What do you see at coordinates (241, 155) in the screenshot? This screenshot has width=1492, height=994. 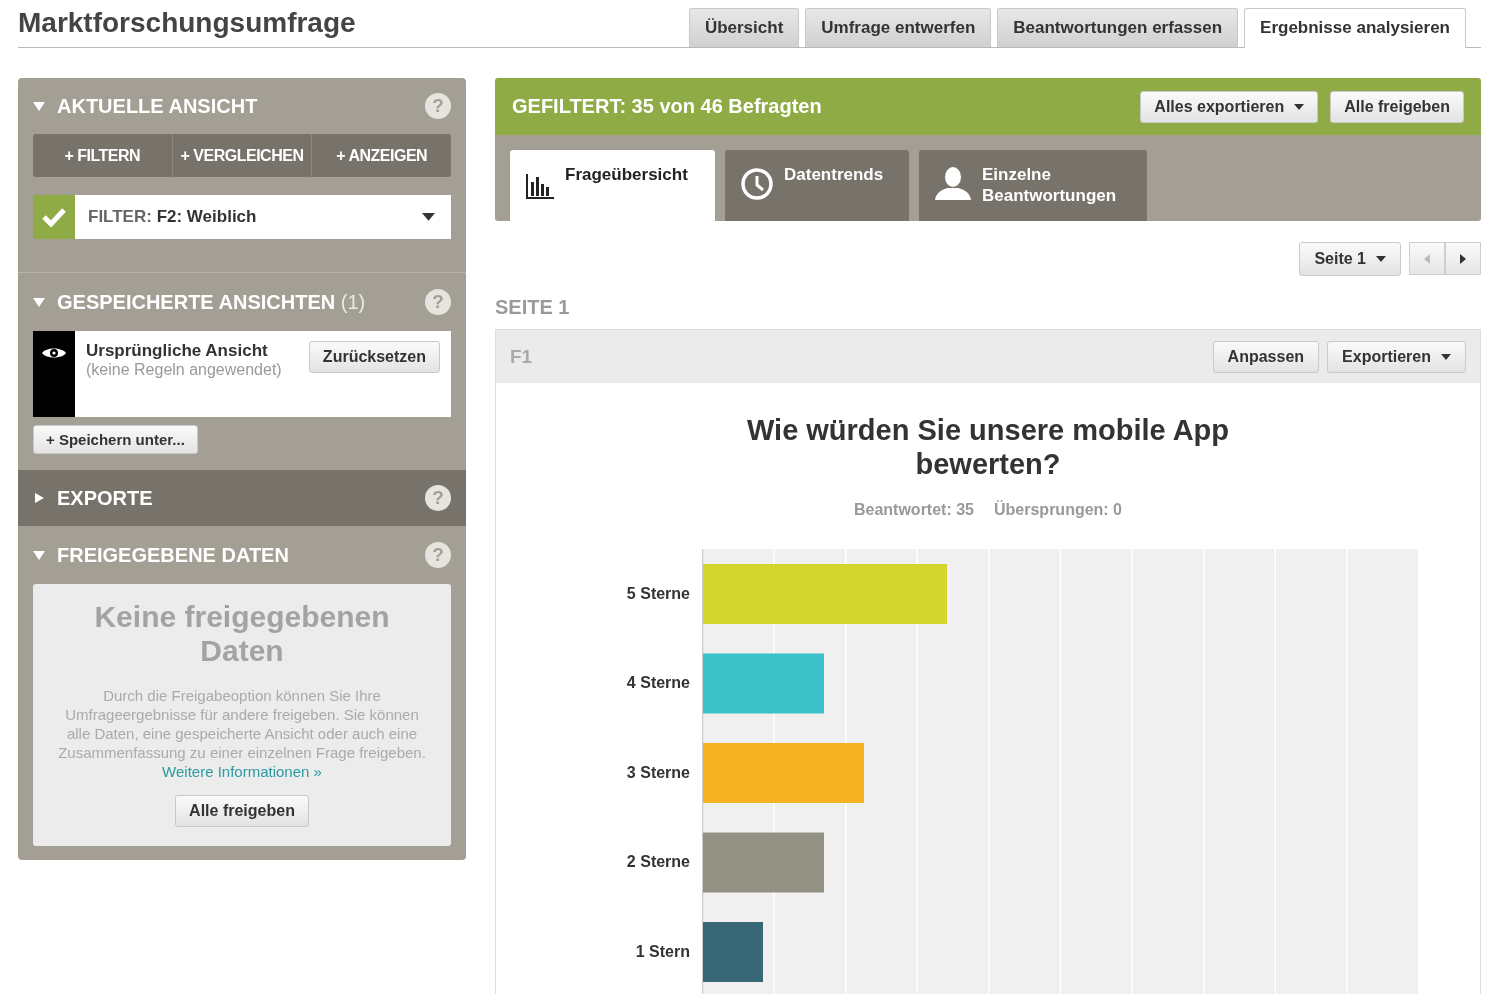 I see `action-button: + VERGLEICHEN` at bounding box center [241, 155].